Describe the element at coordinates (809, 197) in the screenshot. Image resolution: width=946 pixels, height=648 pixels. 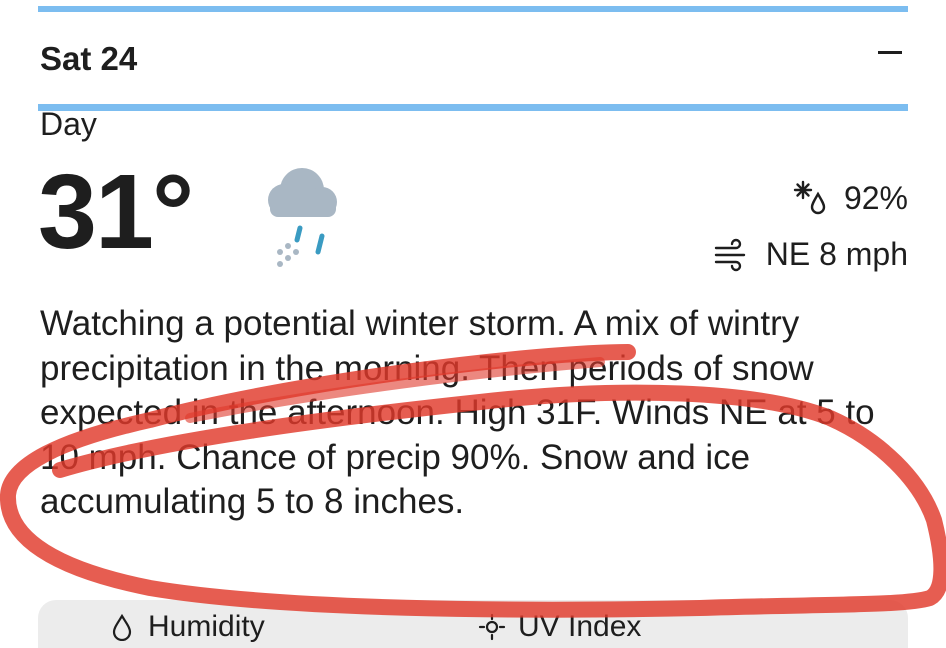
I see `snow-precip-icon` at that location.